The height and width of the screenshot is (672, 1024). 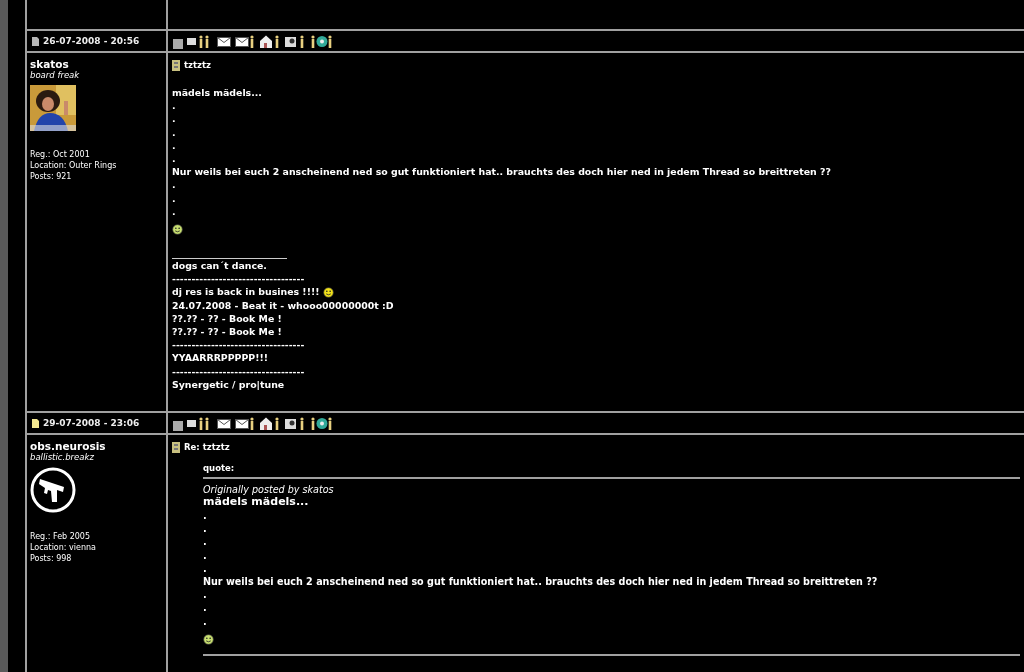 I want to click on author-info: Posts: 998, so click(x=51, y=558).